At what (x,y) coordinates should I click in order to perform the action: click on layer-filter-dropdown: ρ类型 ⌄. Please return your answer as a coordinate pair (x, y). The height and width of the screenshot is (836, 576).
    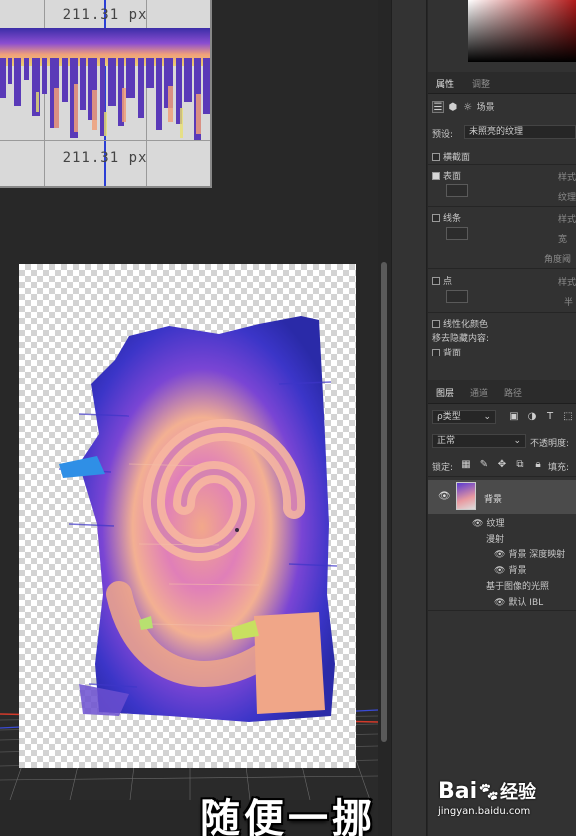
    Looking at the image, I should click on (464, 417).